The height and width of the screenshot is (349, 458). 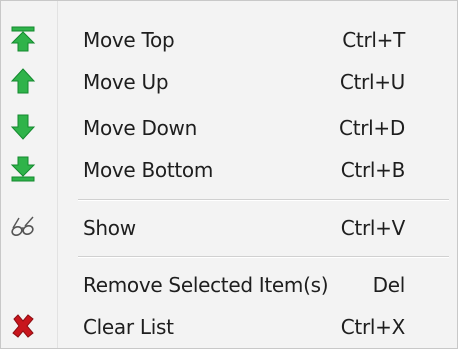 I want to click on move-top-arrow-icon, so click(x=23, y=39).